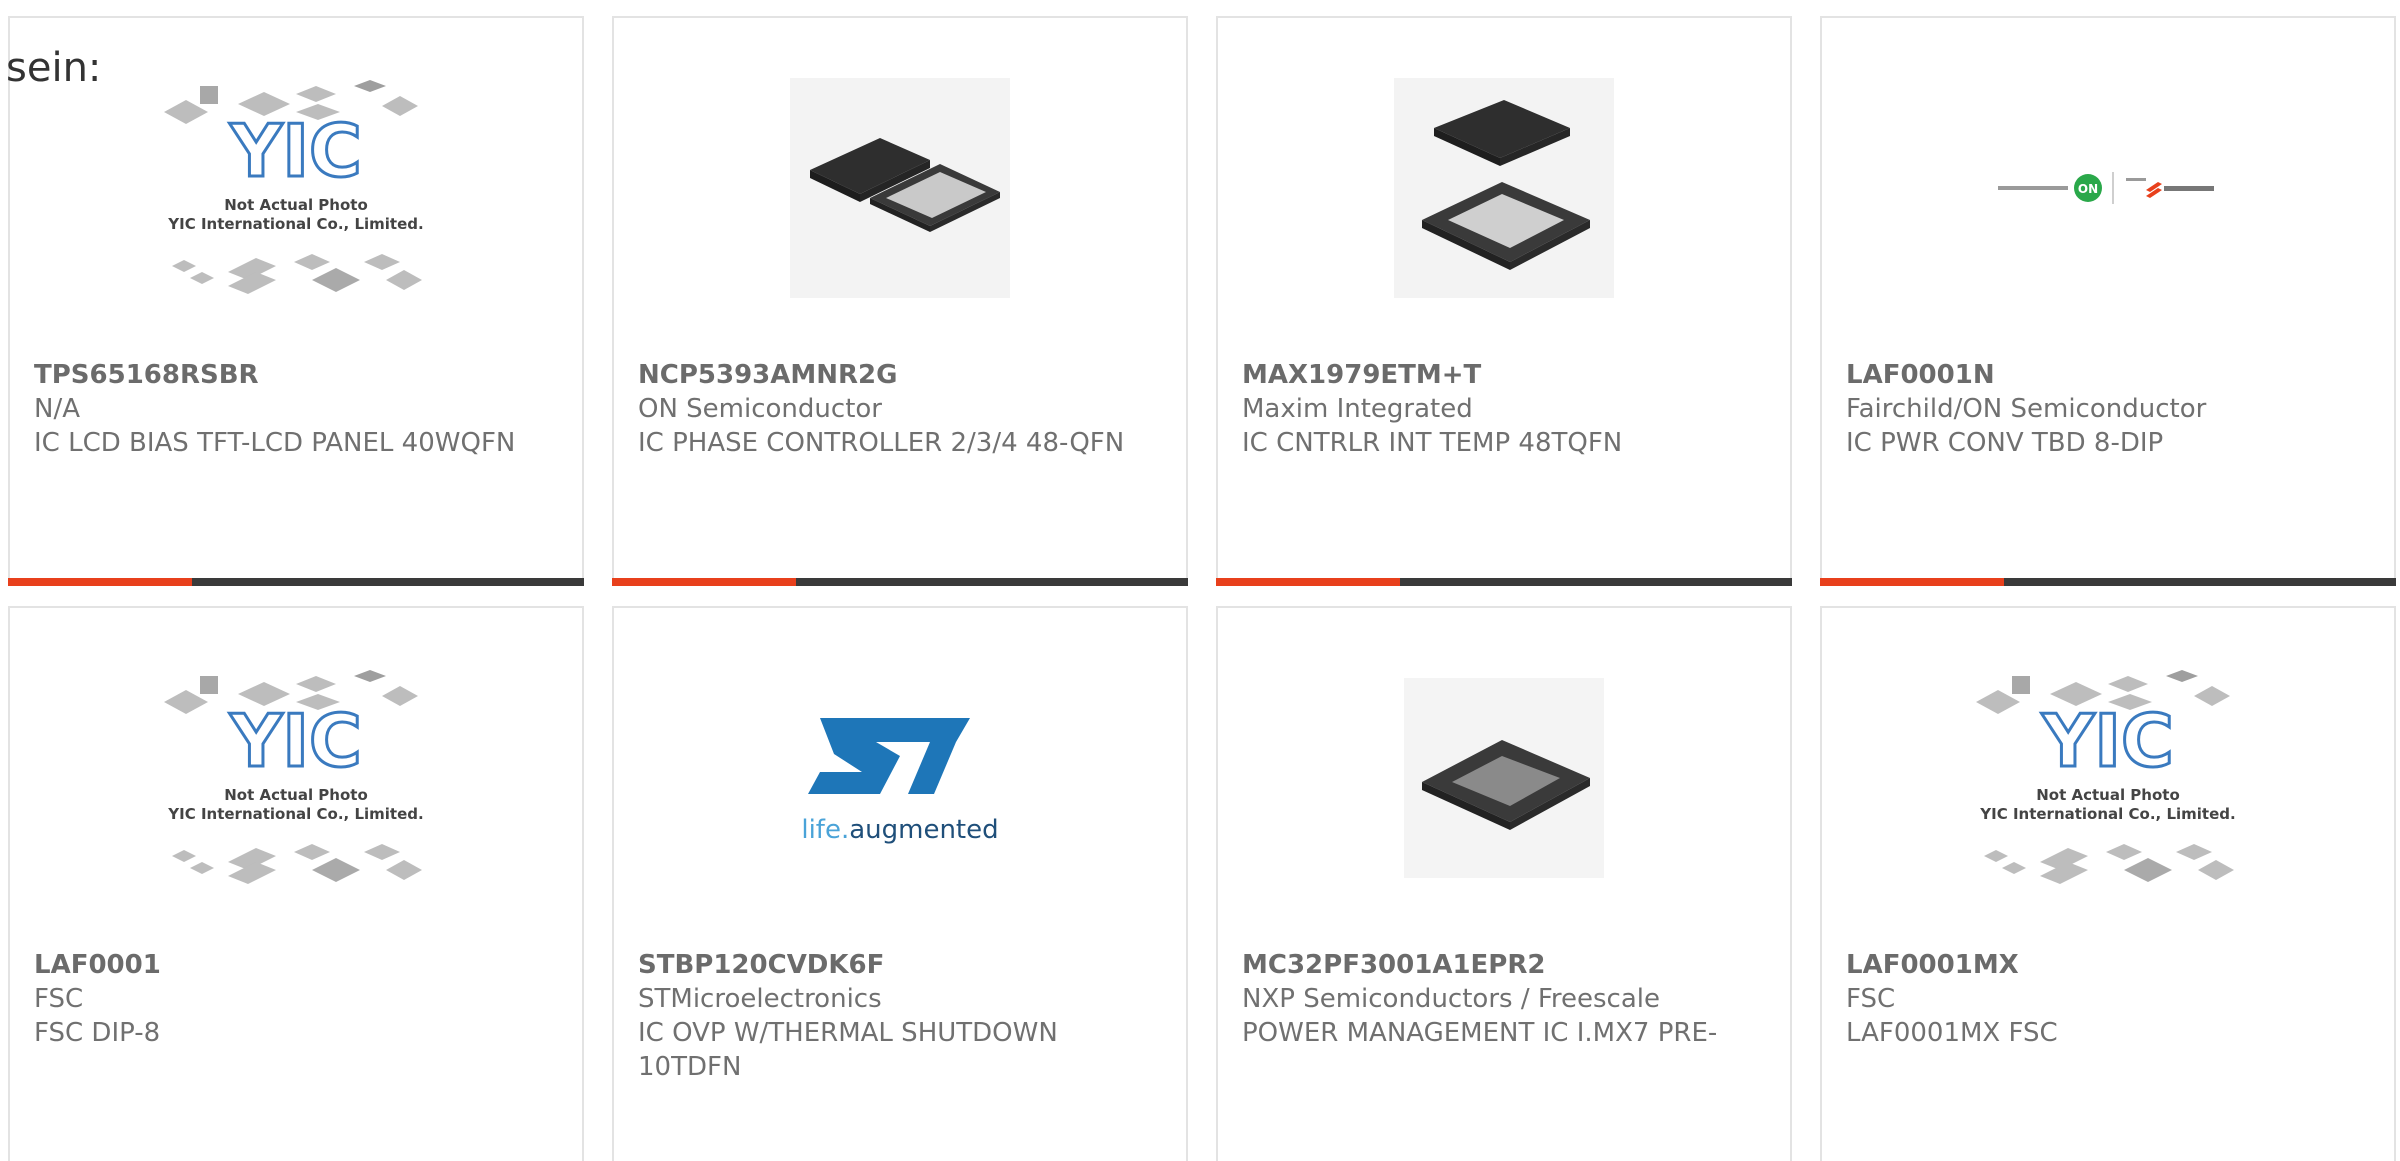 Image resolution: width=2400 pixels, height=1161 pixels. Describe the element at coordinates (2111, 965) in the screenshot. I see `part-number: LAF0001MX` at that location.